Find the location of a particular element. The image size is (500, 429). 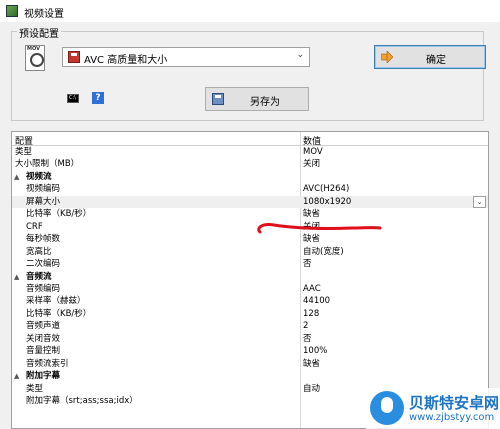

grid-row: 类型 MOV is located at coordinates (250, 152).